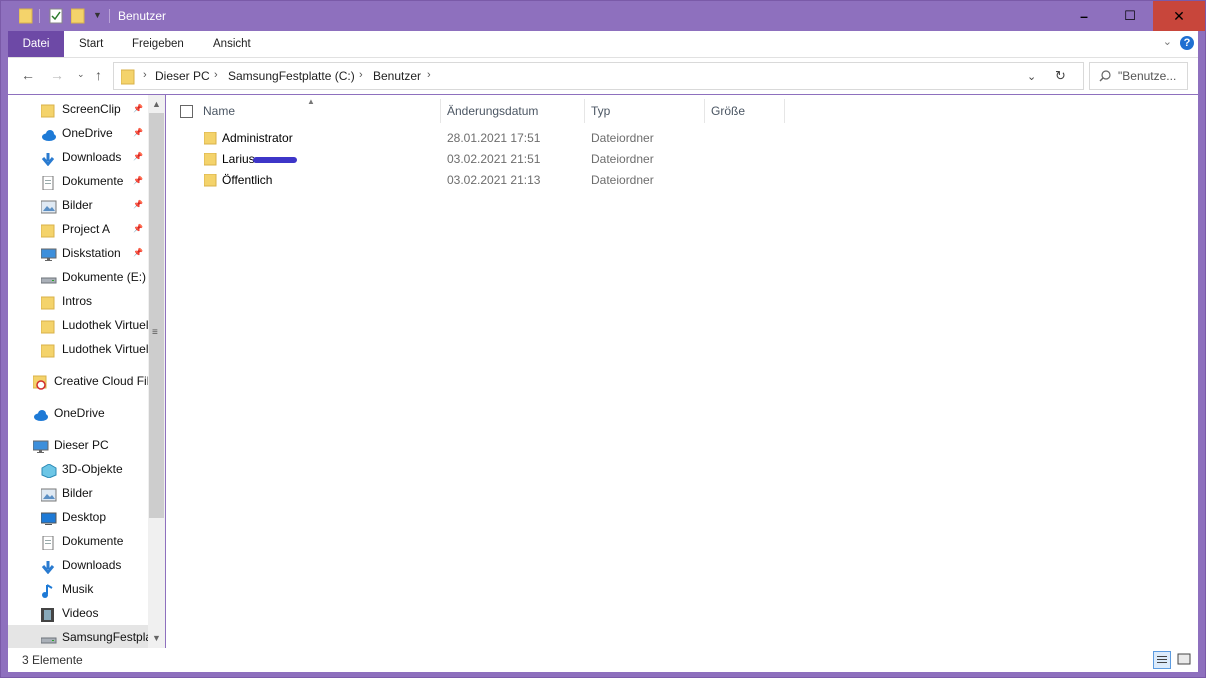  What do you see at coordinates (78, 301) in the screenshot?
I see `sidebar-item: Intros` at bounding box center [78, 301].